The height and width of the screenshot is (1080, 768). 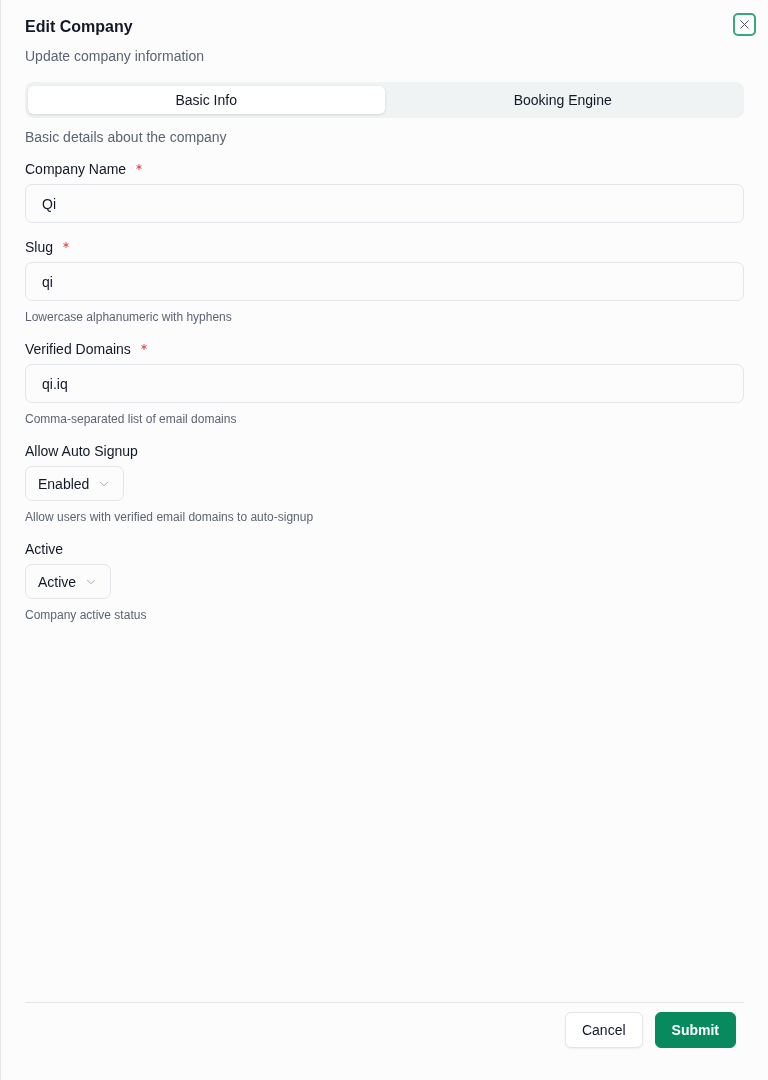 I want to click on text-input: qi, so click(x=384, y=281).